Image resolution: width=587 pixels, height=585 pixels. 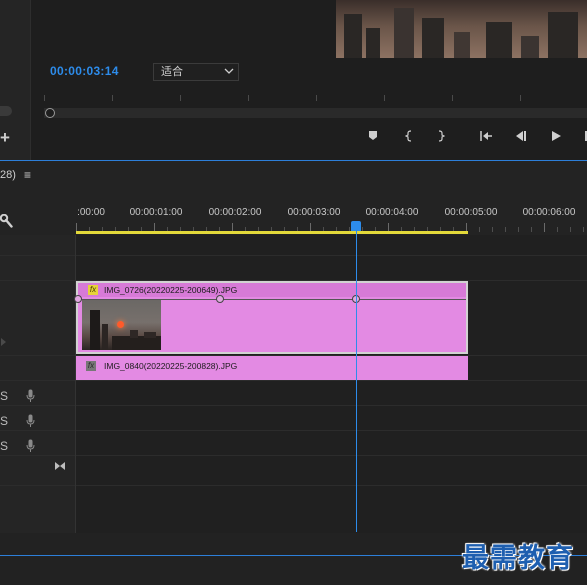 I want to click on go-to-in-icon, so click(x=486, y=136).